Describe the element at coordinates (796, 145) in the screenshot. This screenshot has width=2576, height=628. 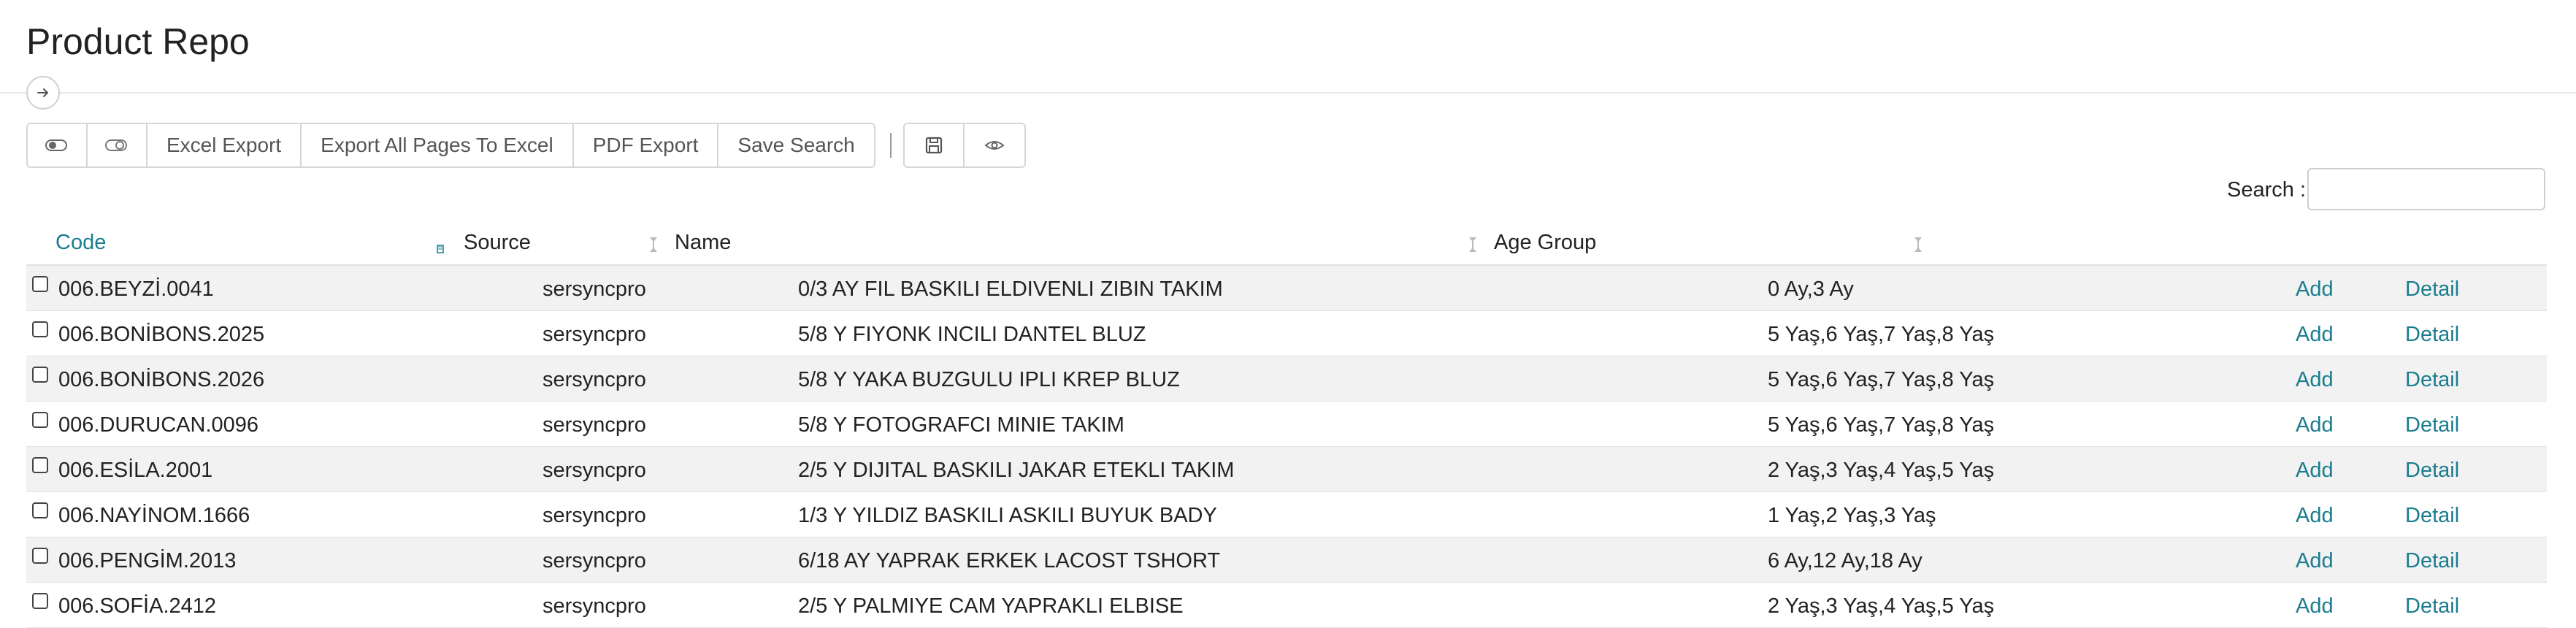
I see `save-search-button: Save Search` at that location.